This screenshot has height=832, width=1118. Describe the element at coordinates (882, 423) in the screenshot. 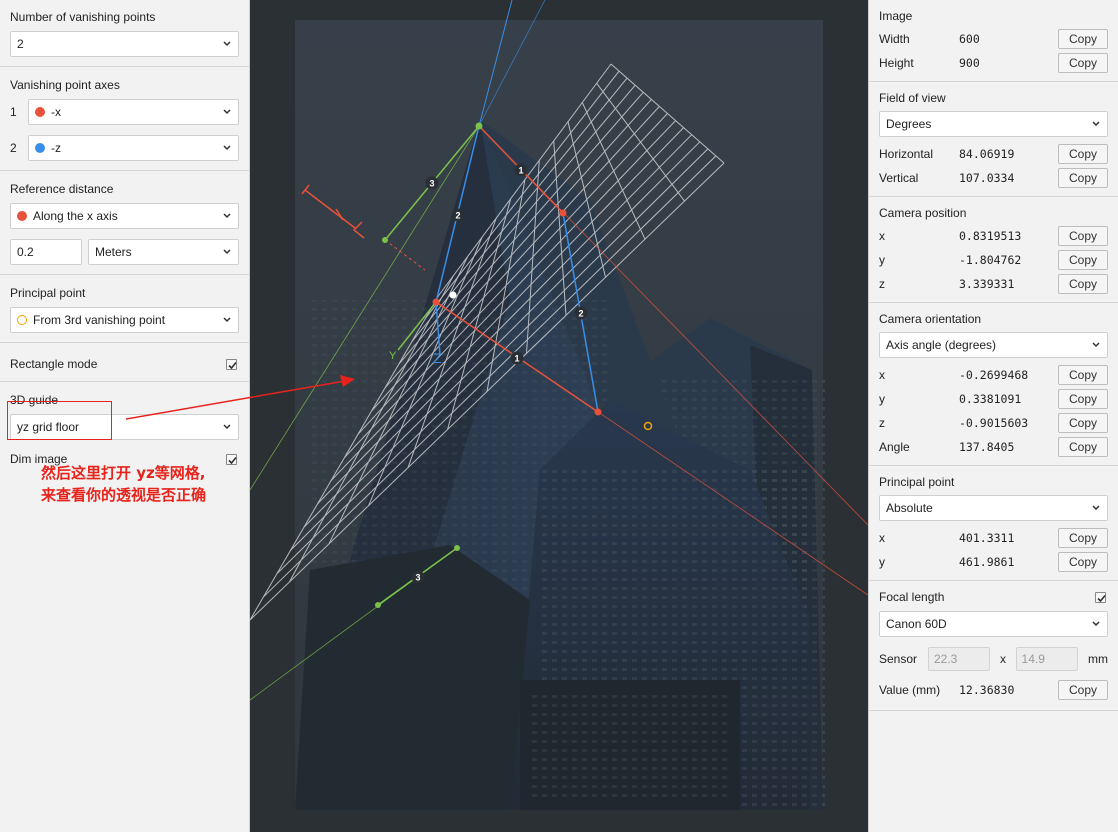

I see `field-label: z` at that location.